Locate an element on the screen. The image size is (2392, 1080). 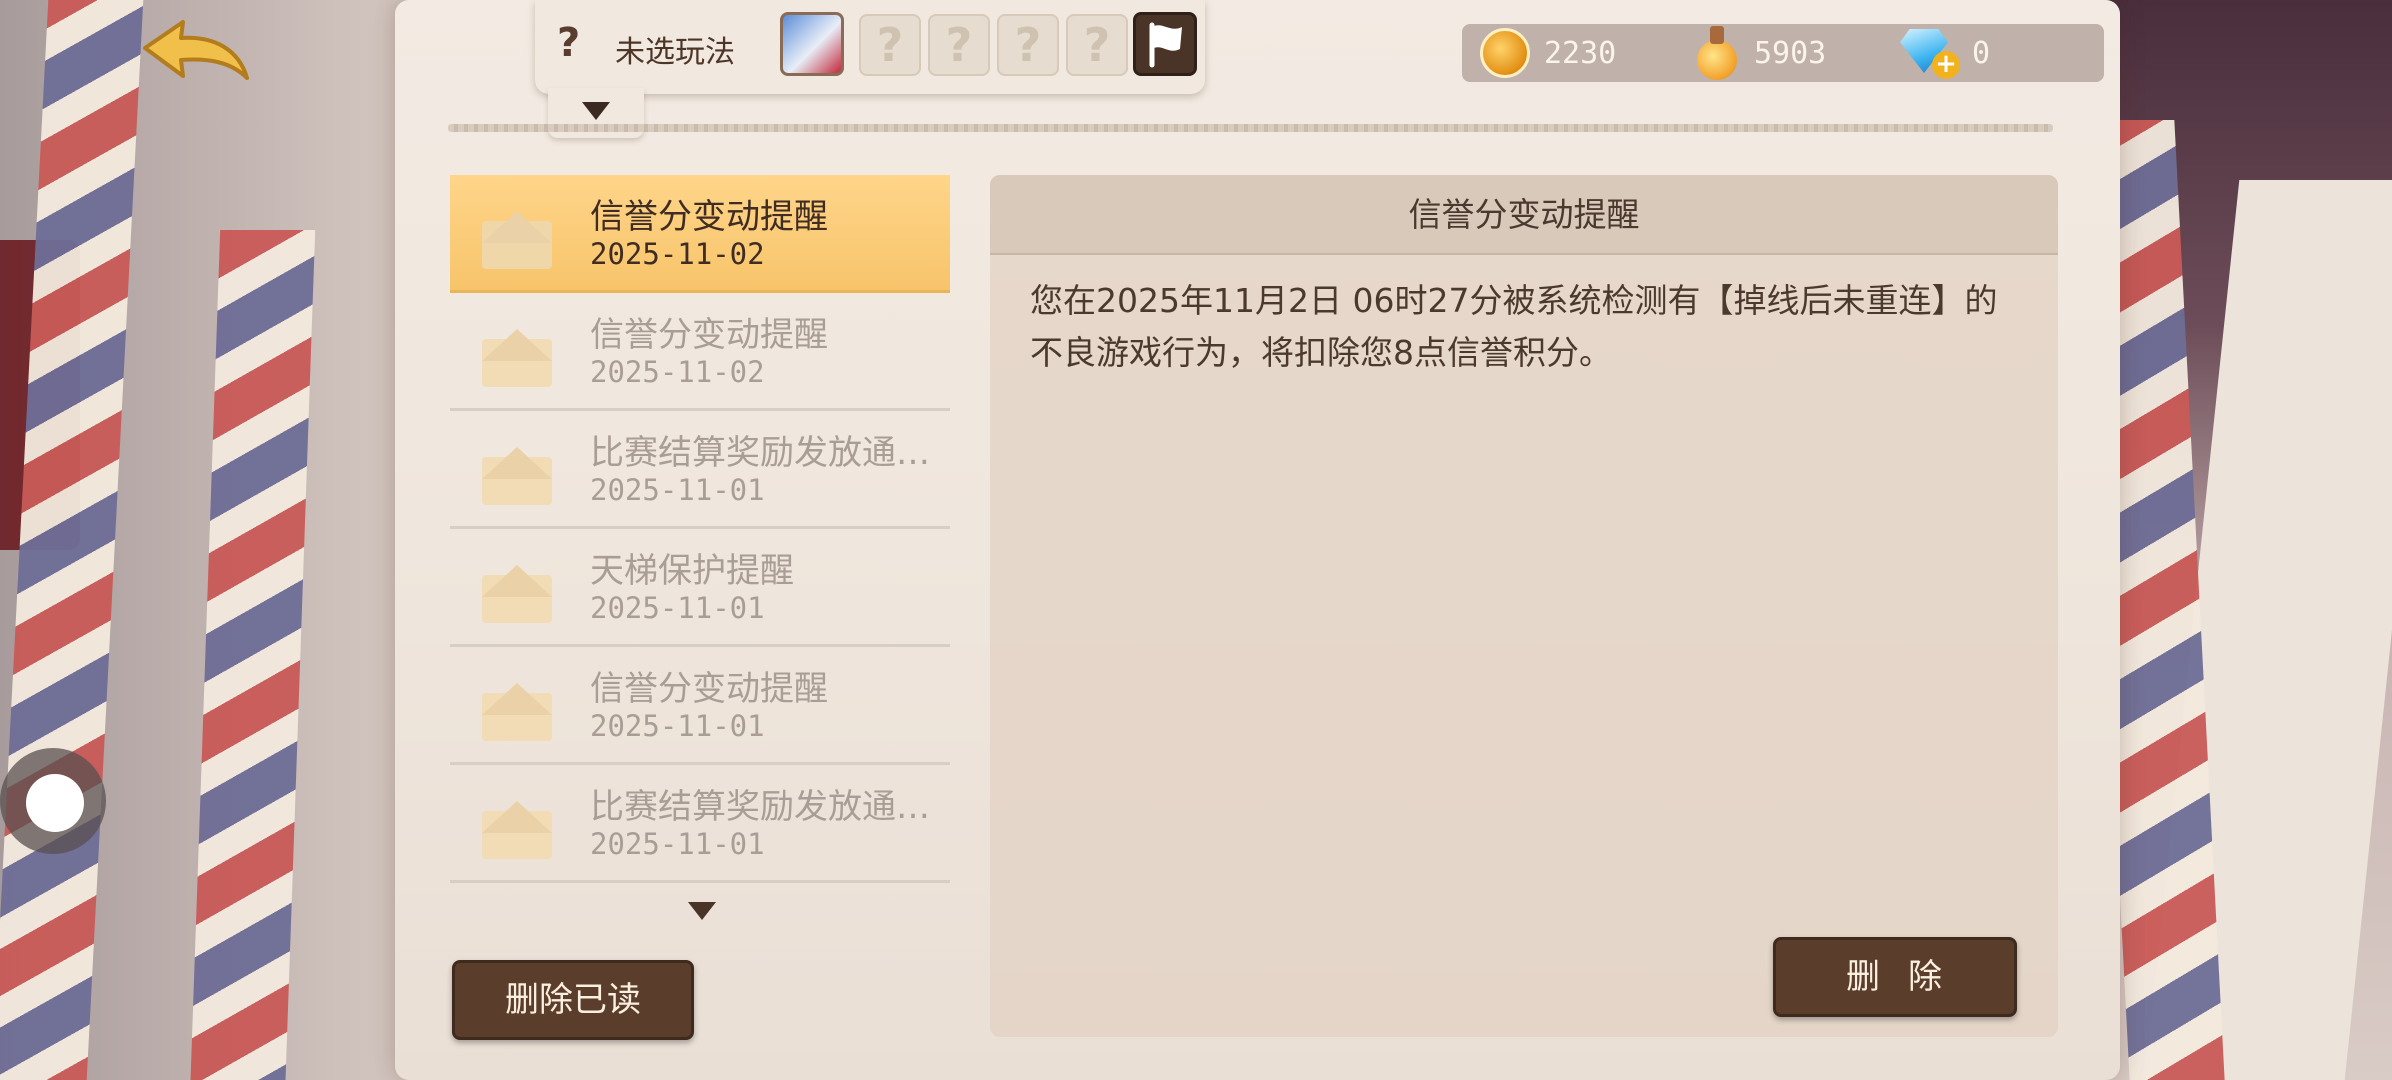
potion-value: 5903 is located at coordinates (1790, 53).